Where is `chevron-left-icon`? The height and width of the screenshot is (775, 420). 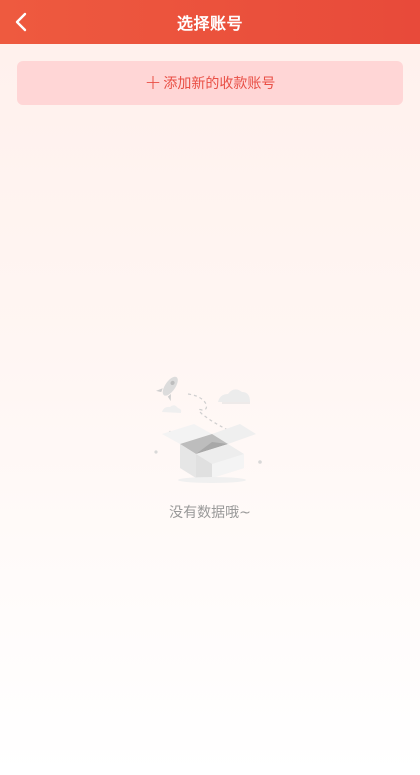
chevron-left-icon is located at coordinates (21, 22).